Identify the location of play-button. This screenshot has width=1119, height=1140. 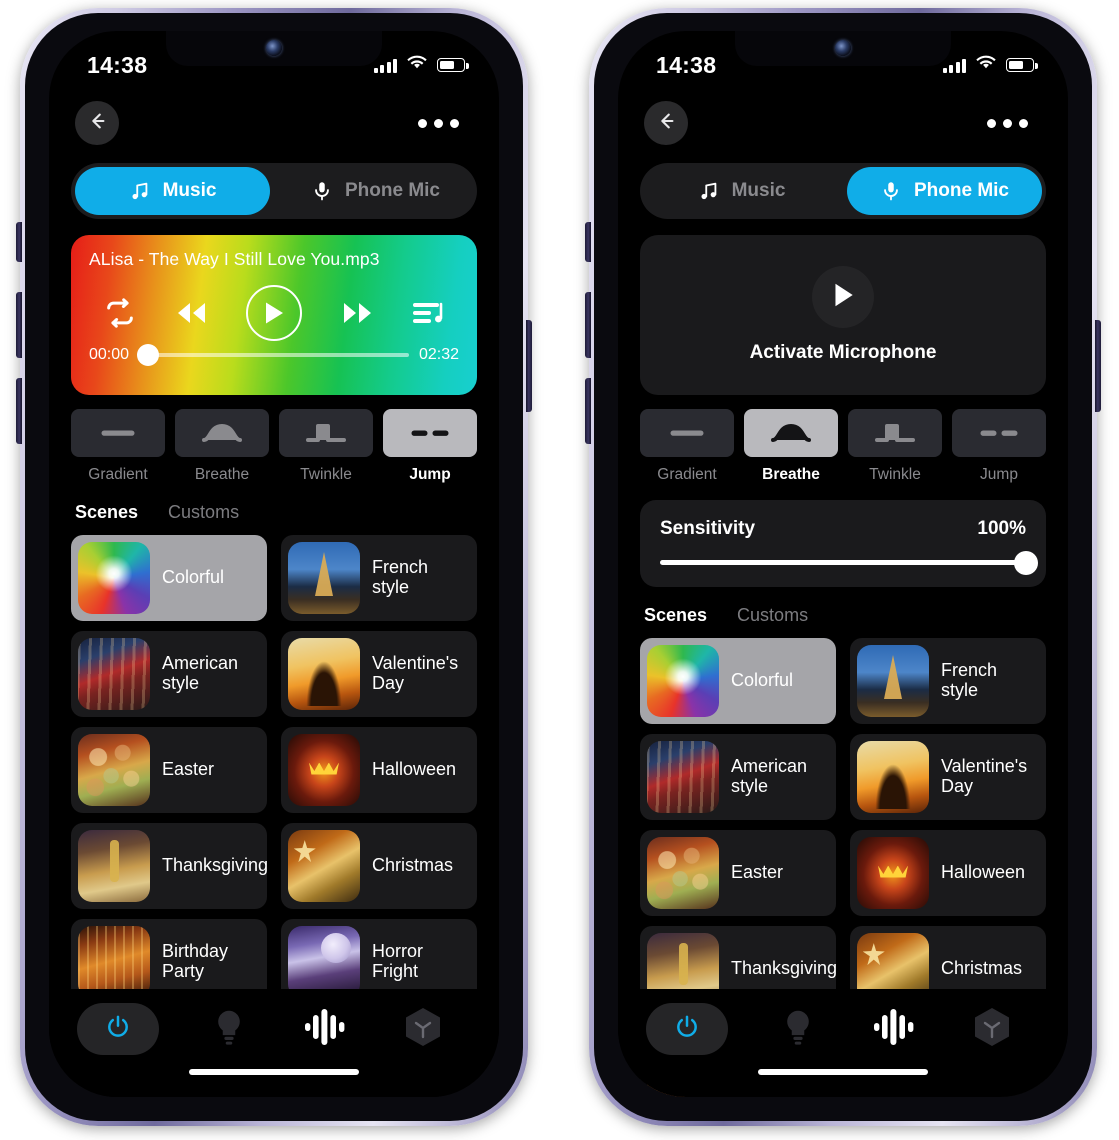
(274, 313).